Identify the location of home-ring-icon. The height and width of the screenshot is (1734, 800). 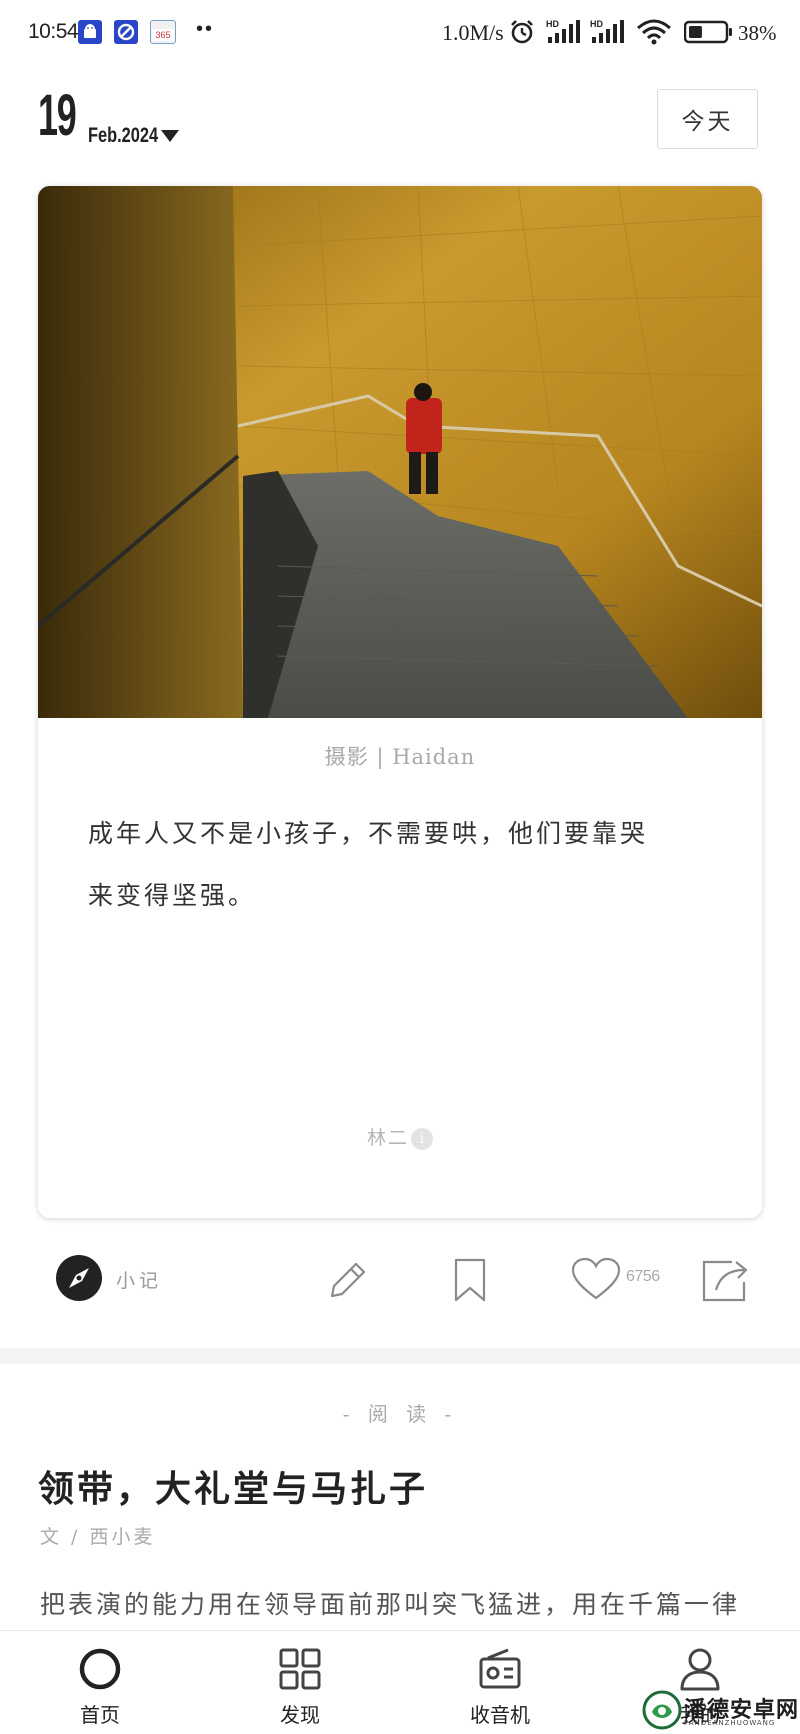
(100, 1669).